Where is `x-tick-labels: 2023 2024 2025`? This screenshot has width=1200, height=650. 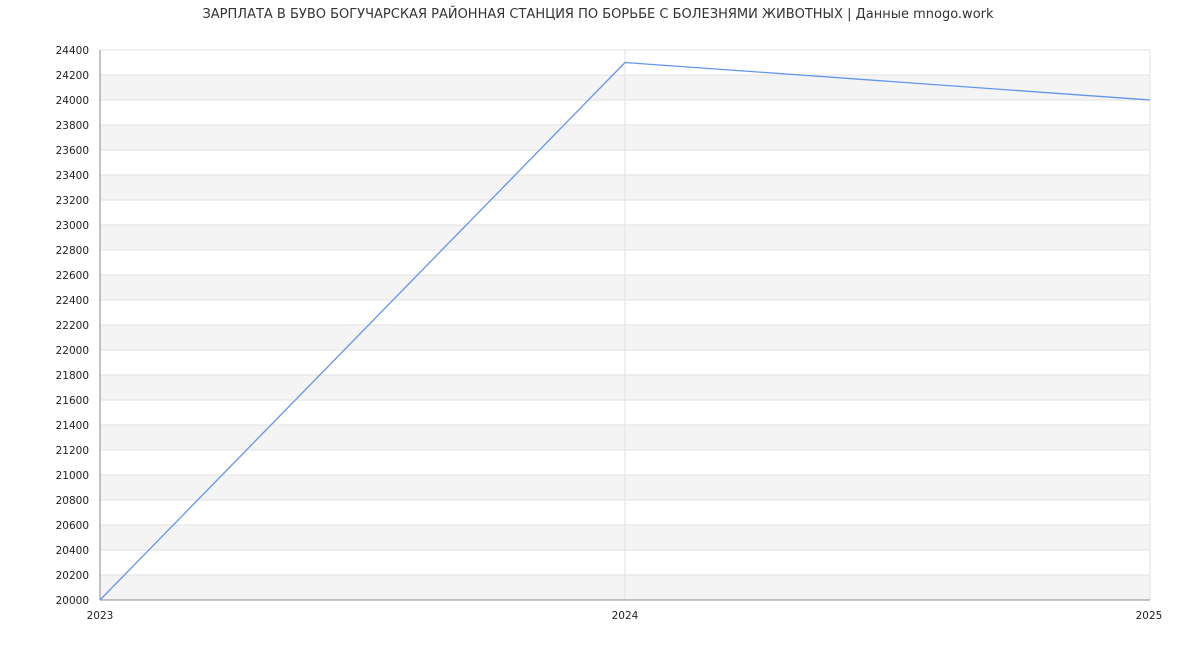 x-tick-labels: 2023 2024 2025 is located at coordinates (625, 616).